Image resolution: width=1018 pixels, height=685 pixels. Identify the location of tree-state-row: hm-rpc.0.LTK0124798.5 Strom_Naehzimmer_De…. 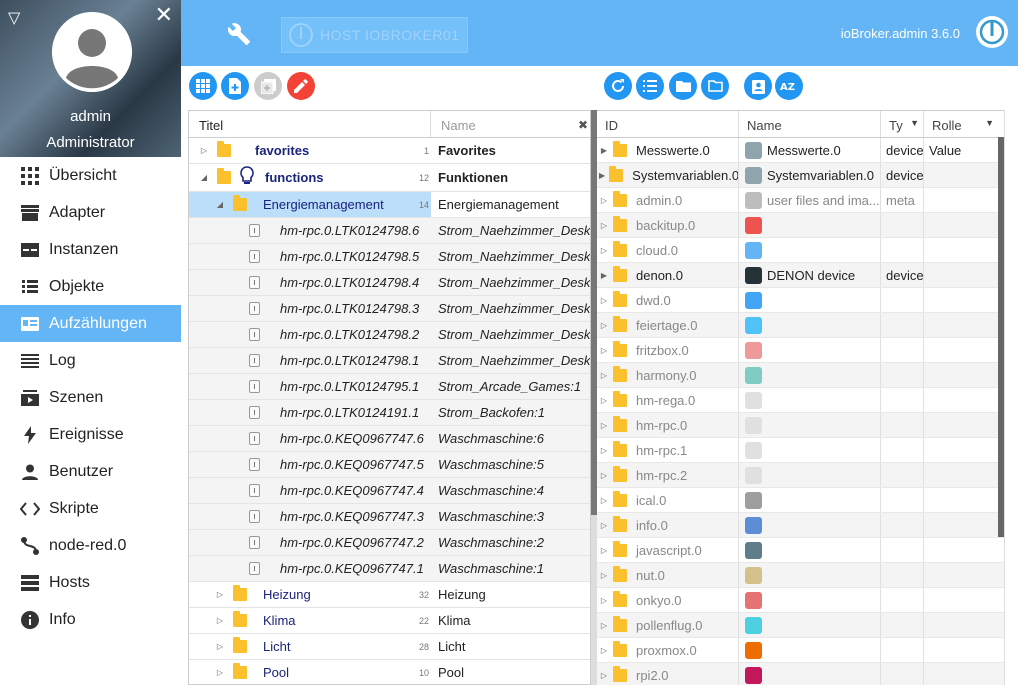
(389, 257).